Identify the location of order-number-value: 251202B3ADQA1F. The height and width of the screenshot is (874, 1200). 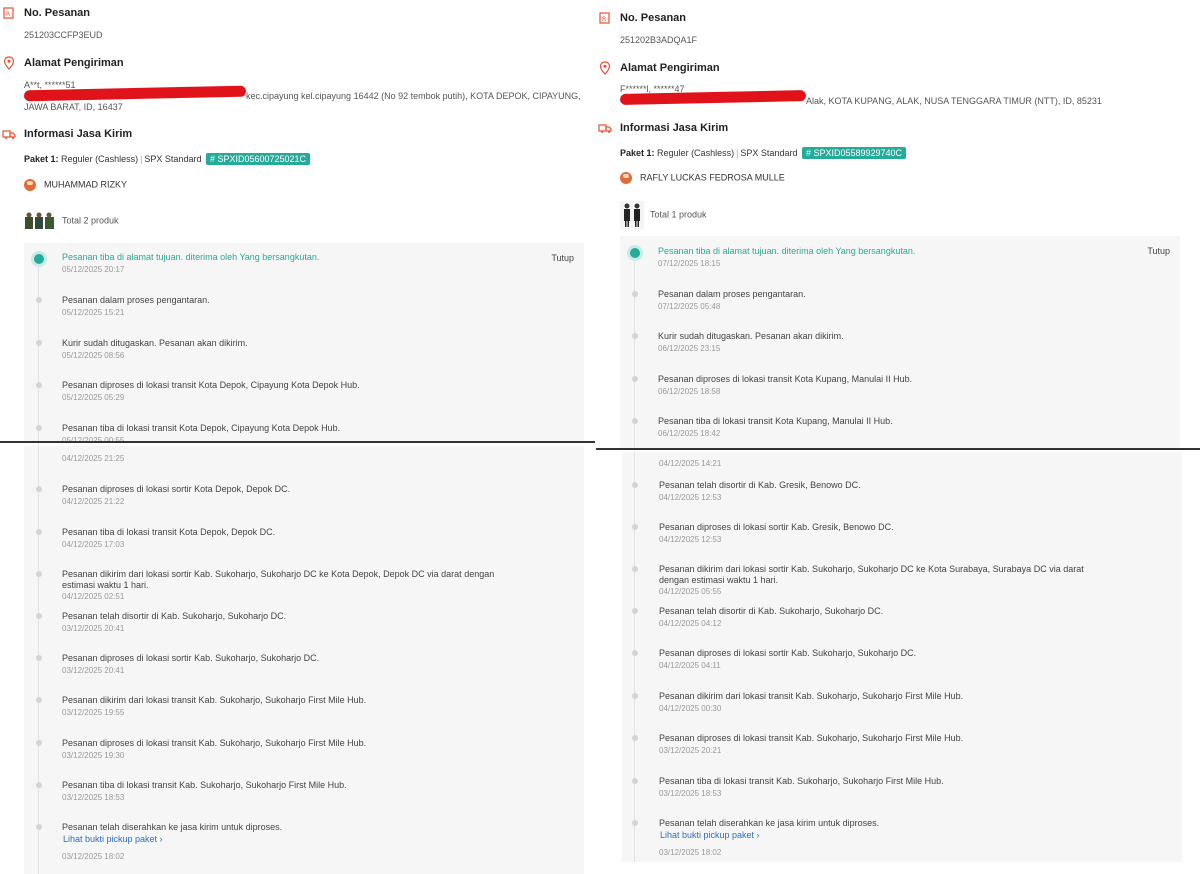
(659, 40).